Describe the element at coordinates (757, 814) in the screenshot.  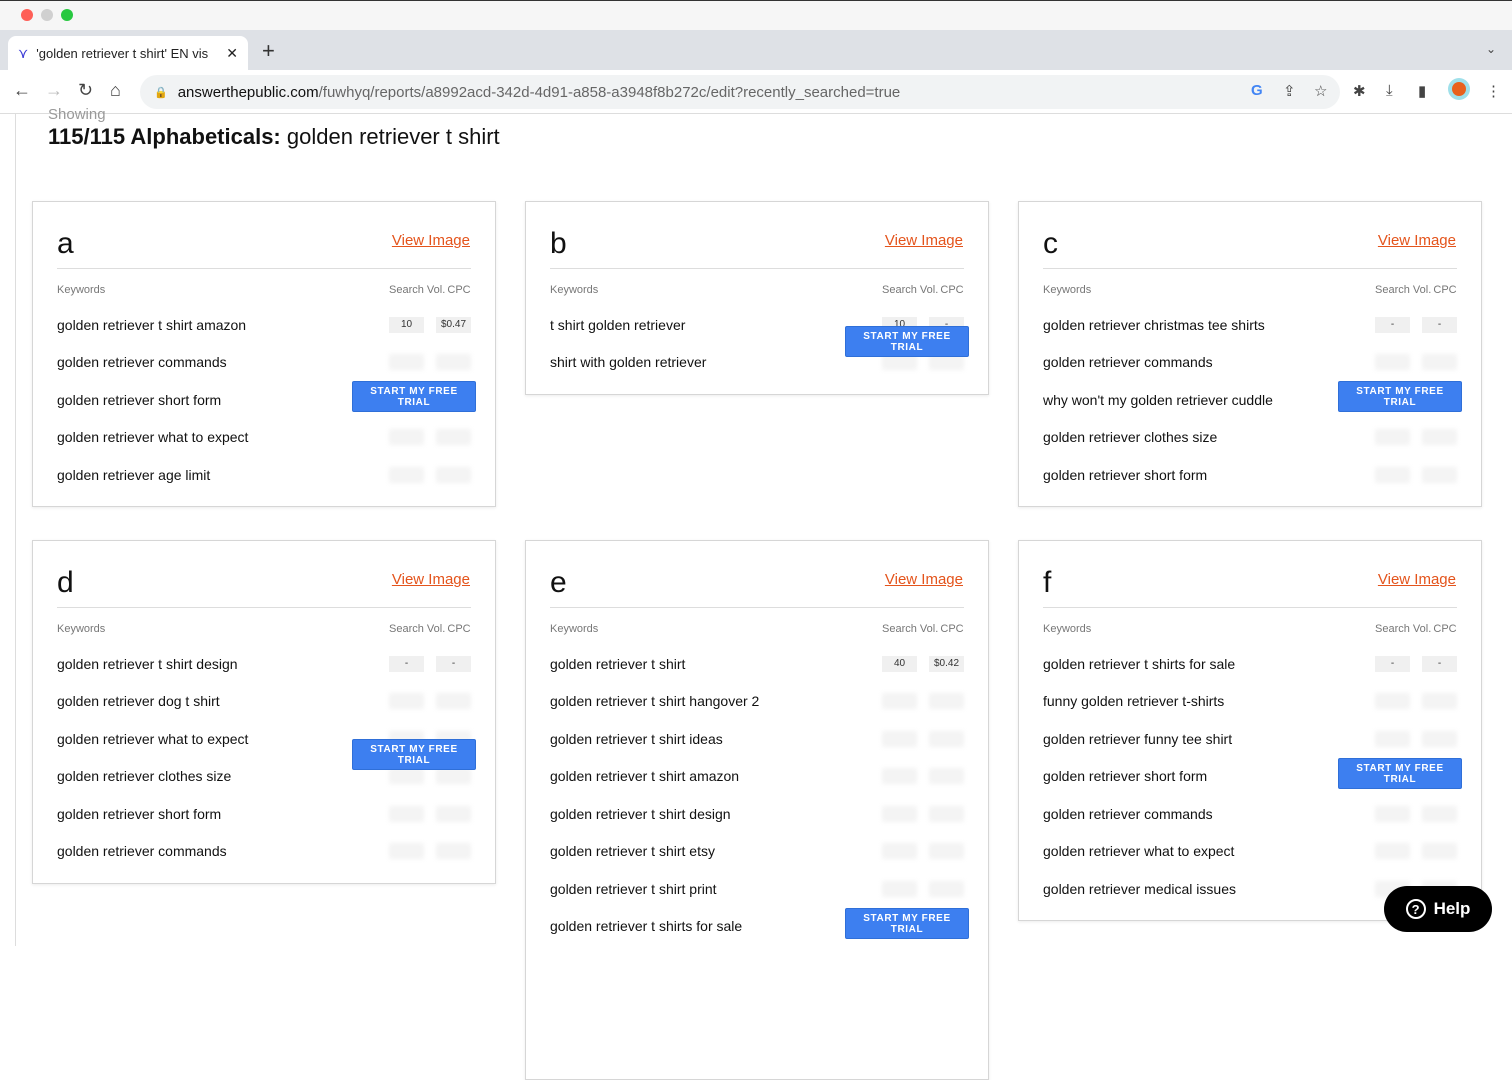
I see `keyword-row: golden retriever t shirt design` at that location.